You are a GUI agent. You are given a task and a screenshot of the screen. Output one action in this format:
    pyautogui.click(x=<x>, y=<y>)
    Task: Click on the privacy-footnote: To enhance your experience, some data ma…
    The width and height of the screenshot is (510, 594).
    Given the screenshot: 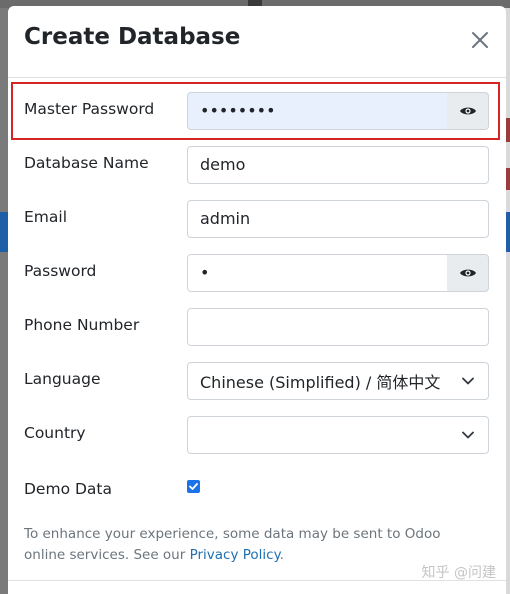 What is the action you would take?
    pyautogui.click(x=244, y=545)
    